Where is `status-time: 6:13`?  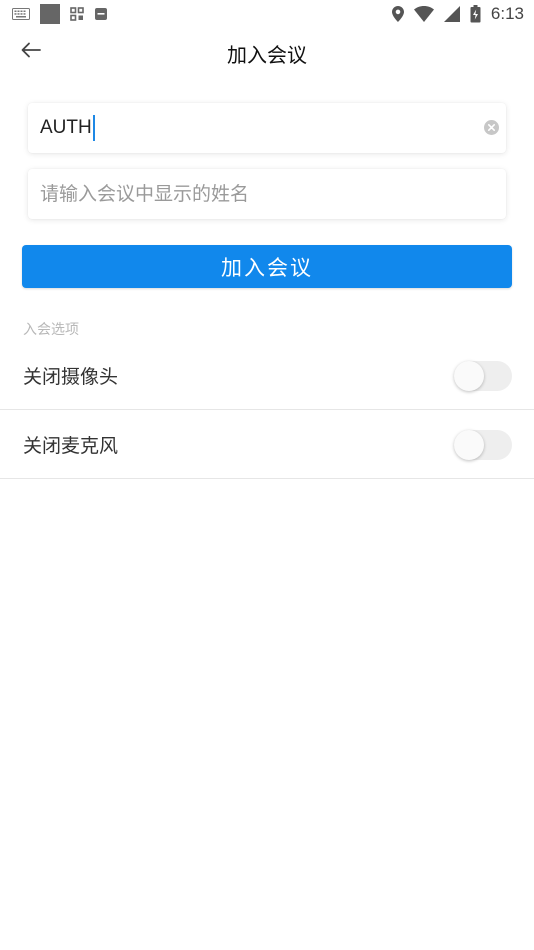 status-time: 6:13 is located at coordinates (507, 13).